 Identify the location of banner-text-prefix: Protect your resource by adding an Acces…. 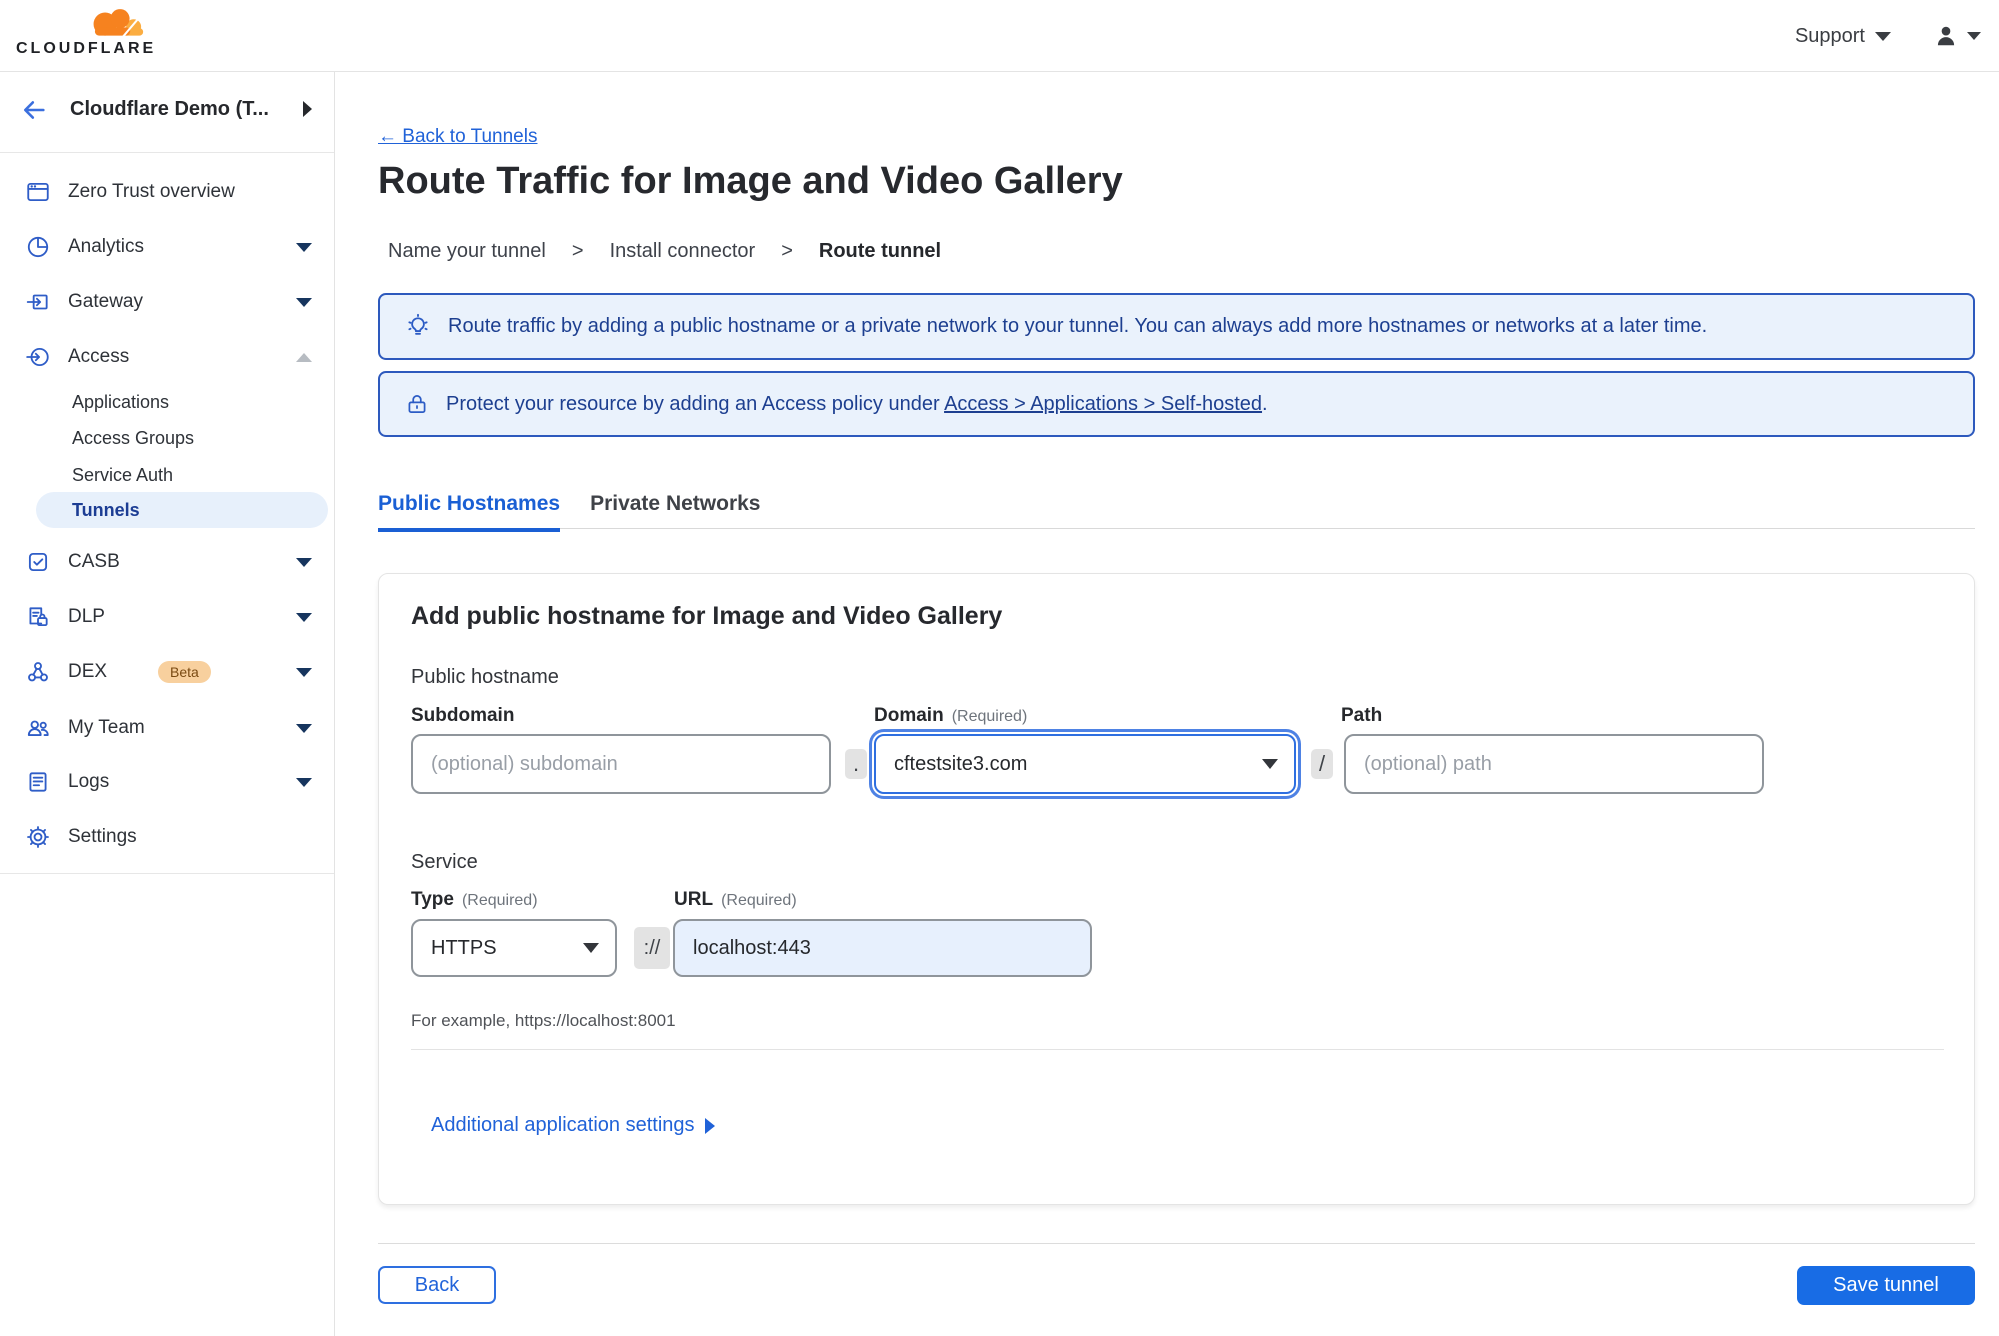
(695, 403).